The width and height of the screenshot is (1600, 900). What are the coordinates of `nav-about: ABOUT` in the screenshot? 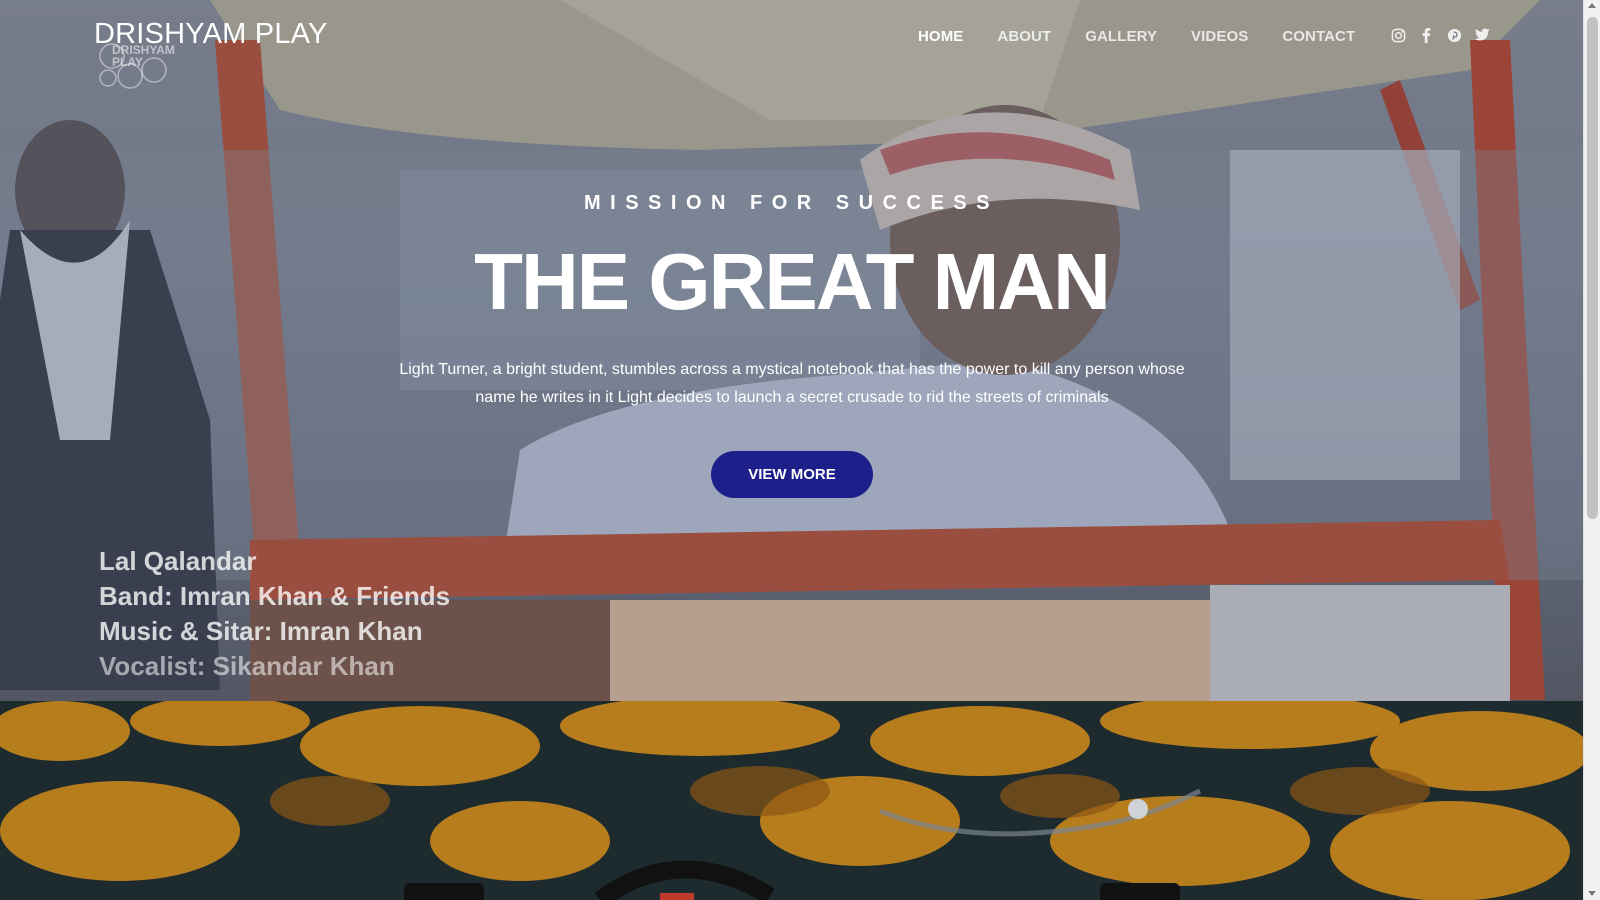 It's located at (1024, 36).